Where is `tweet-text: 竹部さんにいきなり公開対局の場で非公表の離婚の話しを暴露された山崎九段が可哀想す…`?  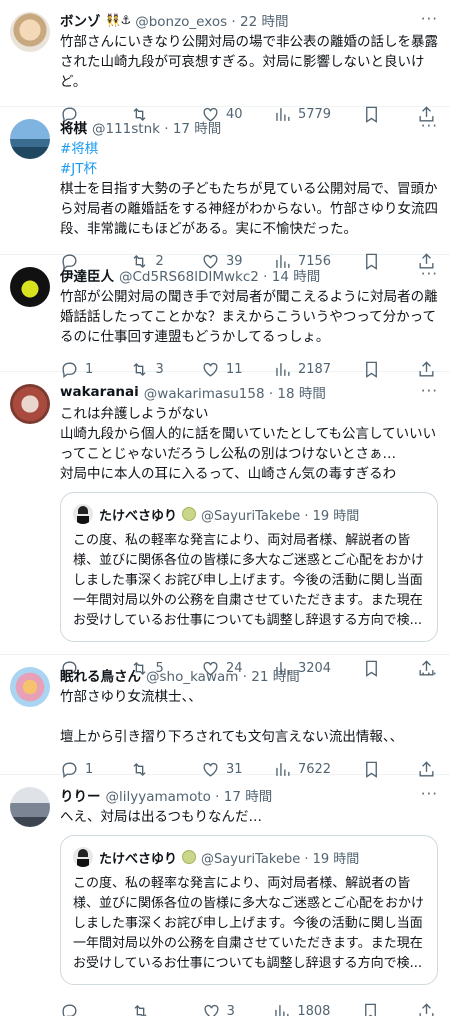 tweet-text: 竹部さんにいきなり公開対局の場で非公表の離婚の話しを暴露された山崎九段が可哀想す… is located at coordinates (249, 62).